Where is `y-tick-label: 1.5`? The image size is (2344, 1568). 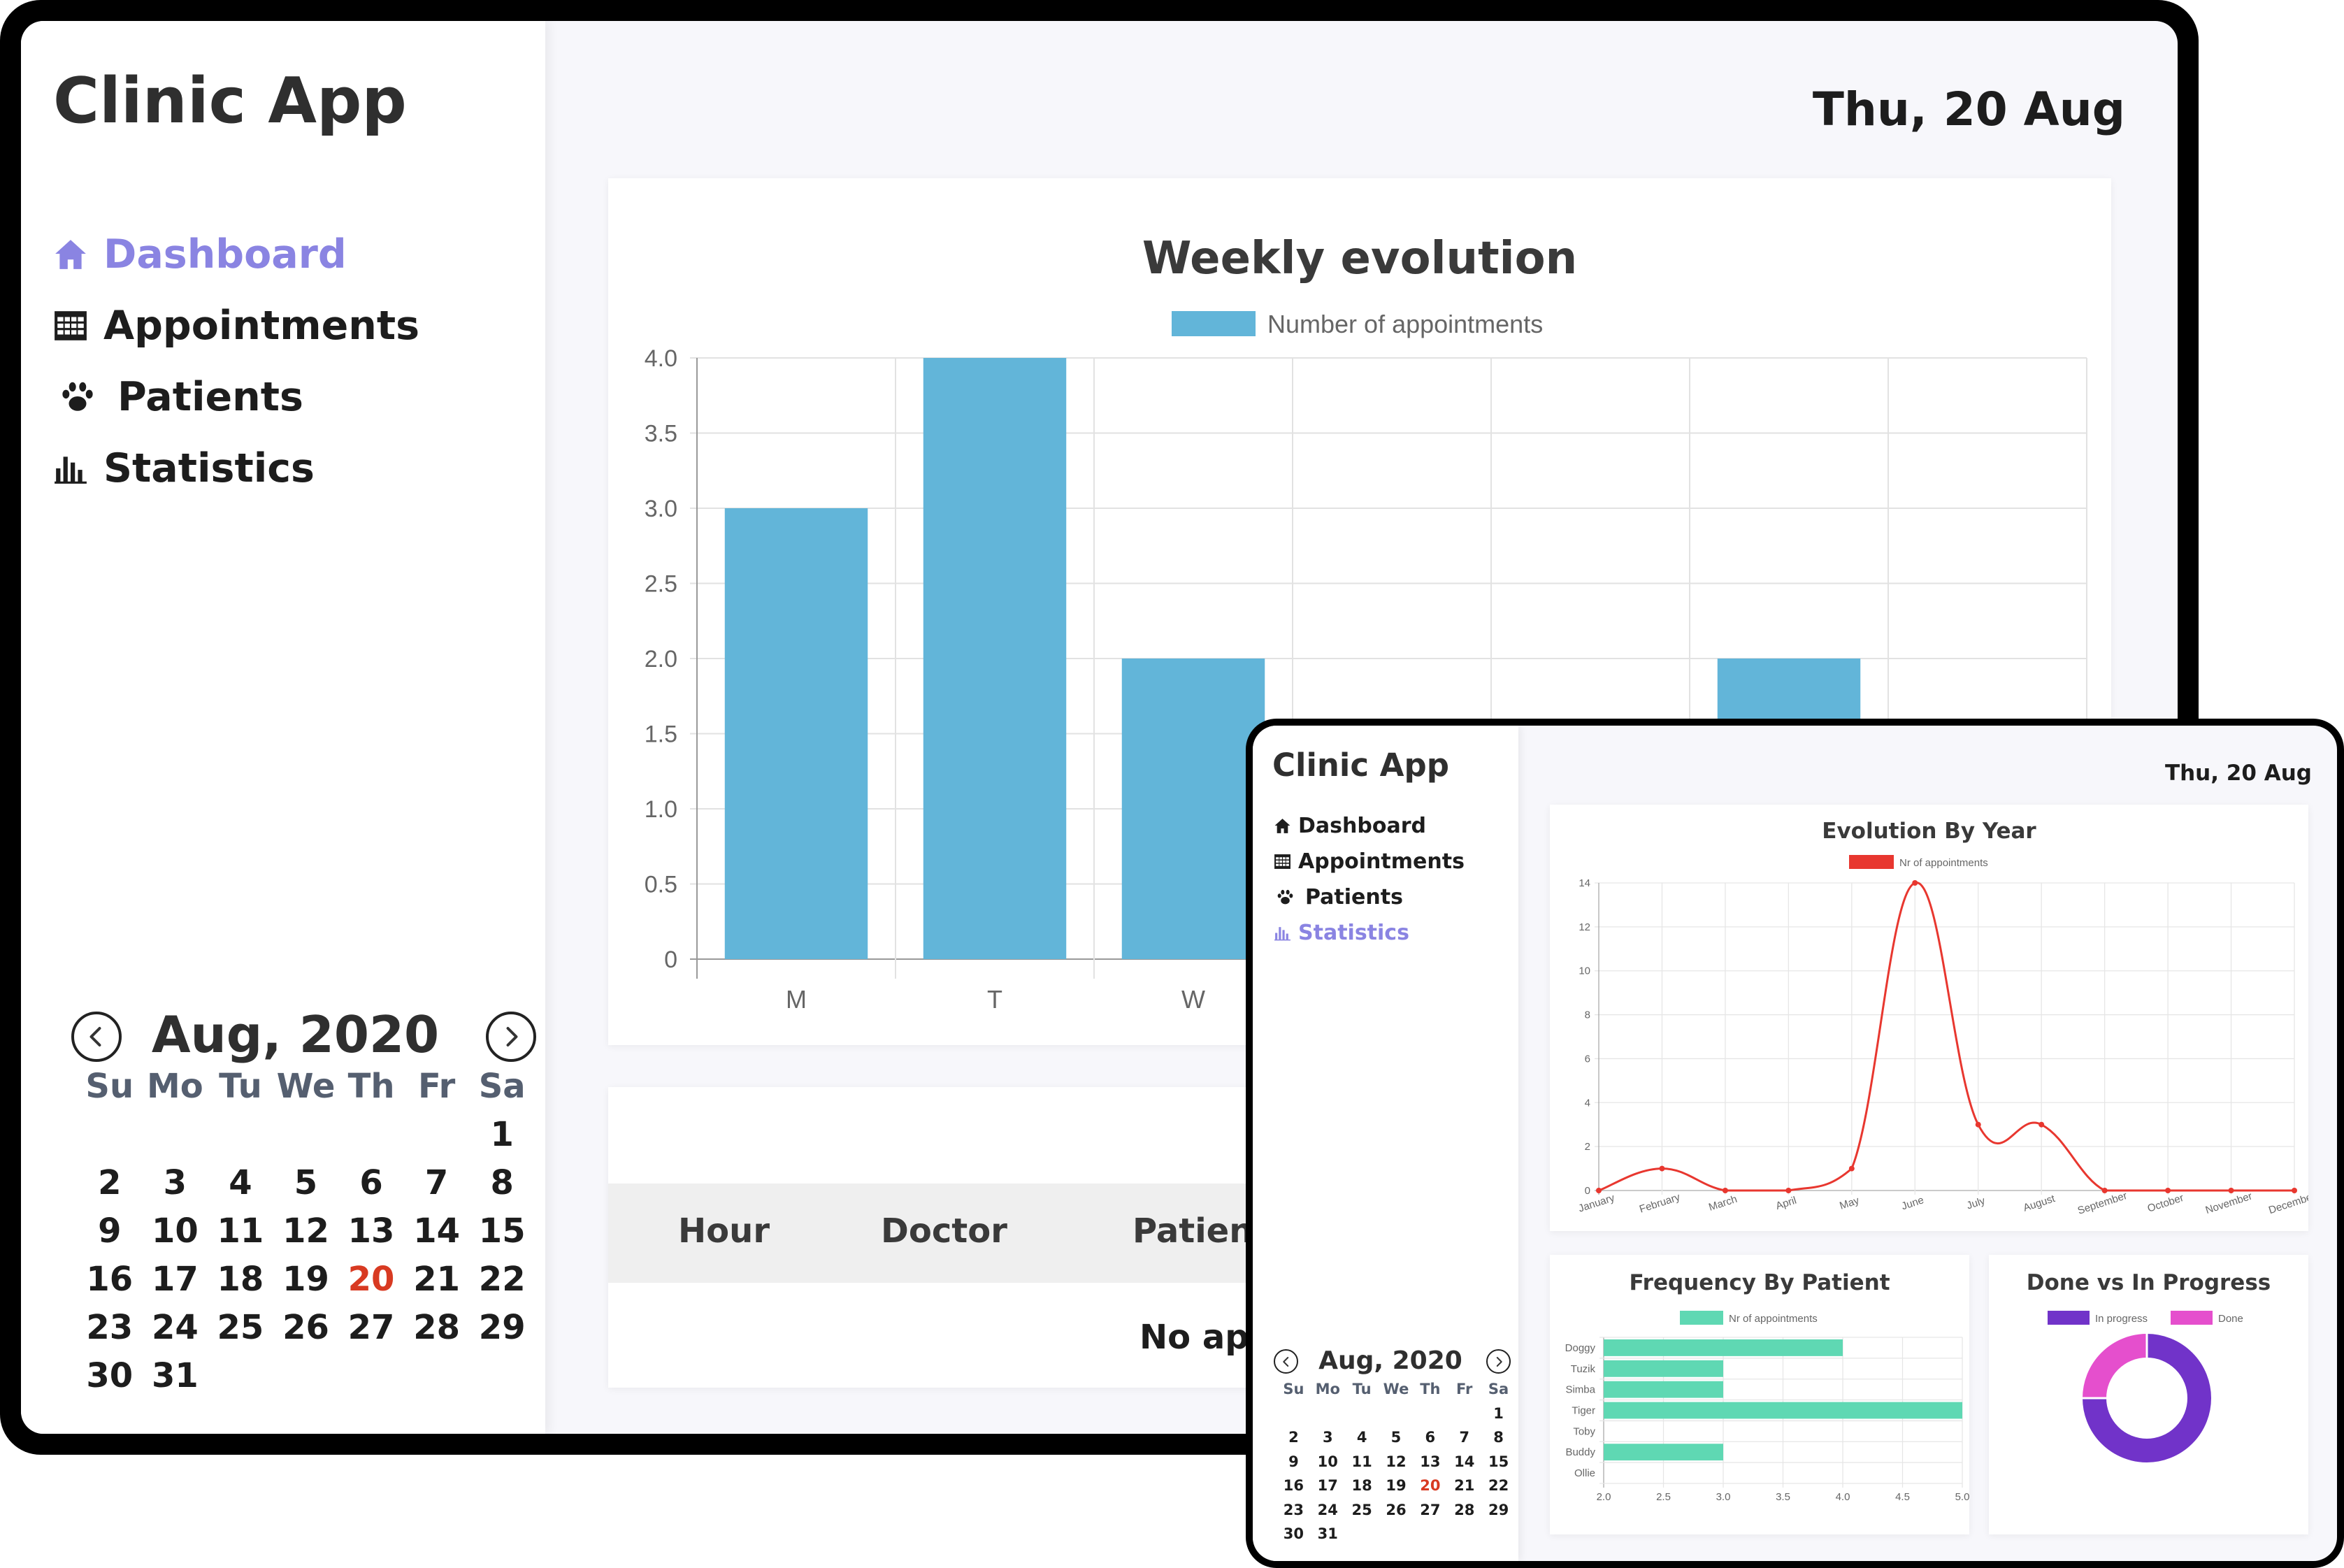 y-tick-label: 1.5 is located at coordinates (661, 734).